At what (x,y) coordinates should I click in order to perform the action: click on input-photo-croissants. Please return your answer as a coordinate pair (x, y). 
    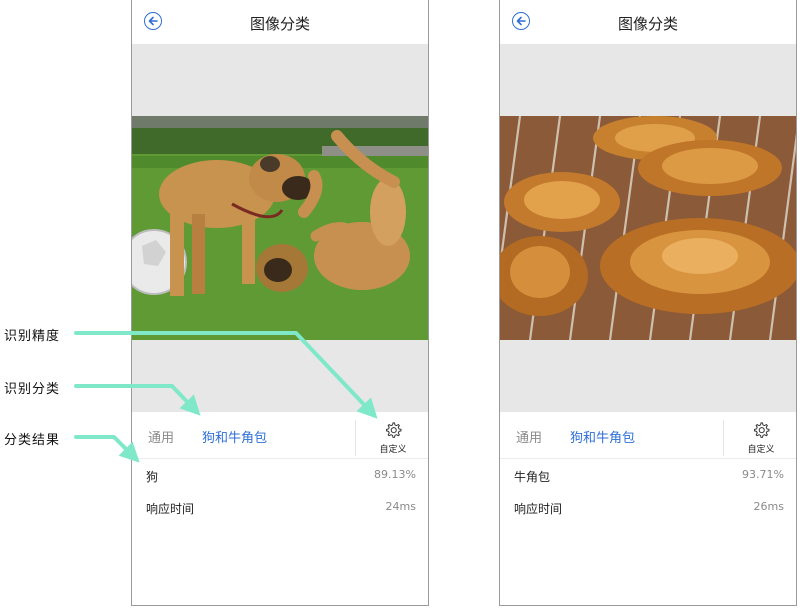
    Looking at the image, I should click on (648, 228).